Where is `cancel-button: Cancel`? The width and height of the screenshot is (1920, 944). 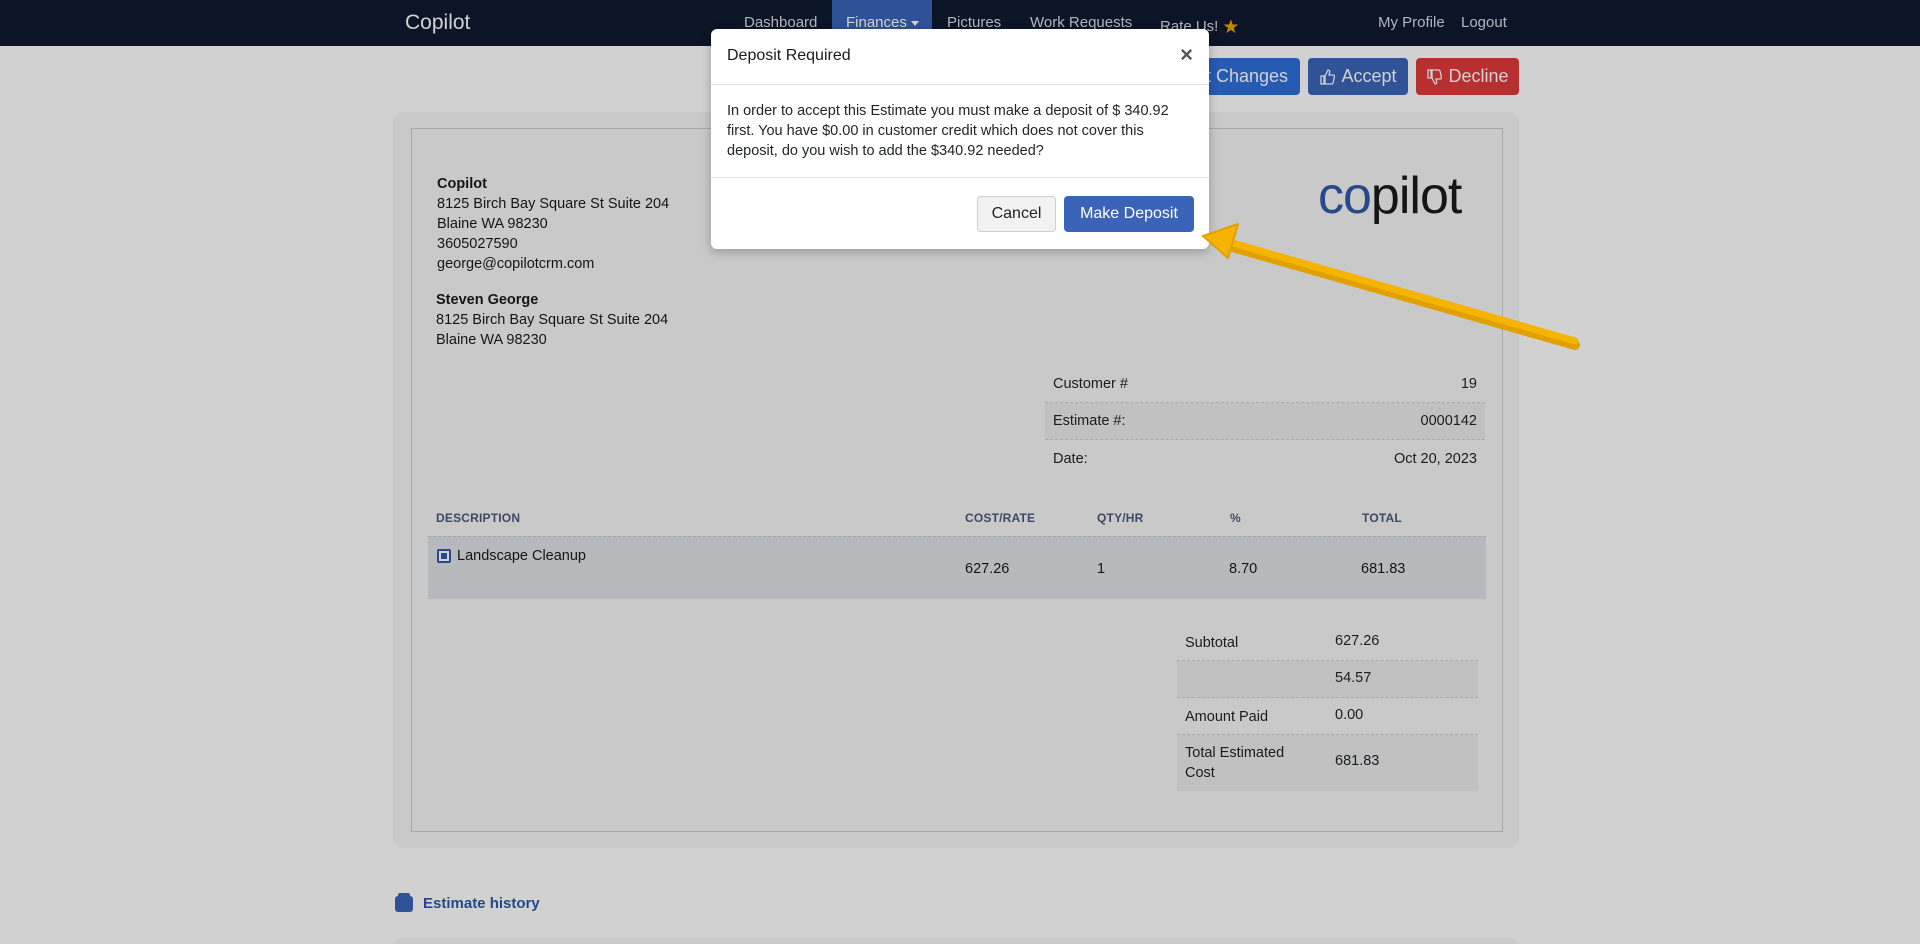
cancel-button: Cancel is located at coordinates (1016, 214).